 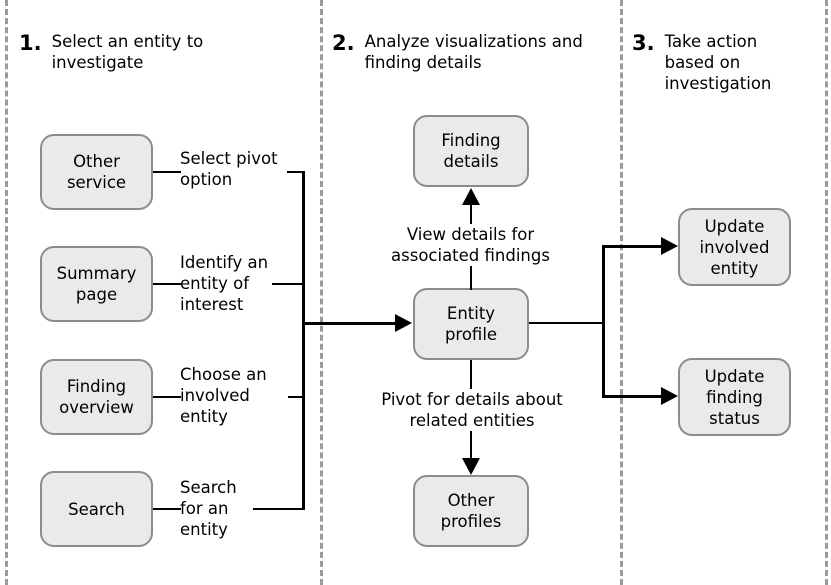 What do you see at coordinates (167, 509) in the screenshot?
I see `connector-search-stub` at bounding box center [167, 509].